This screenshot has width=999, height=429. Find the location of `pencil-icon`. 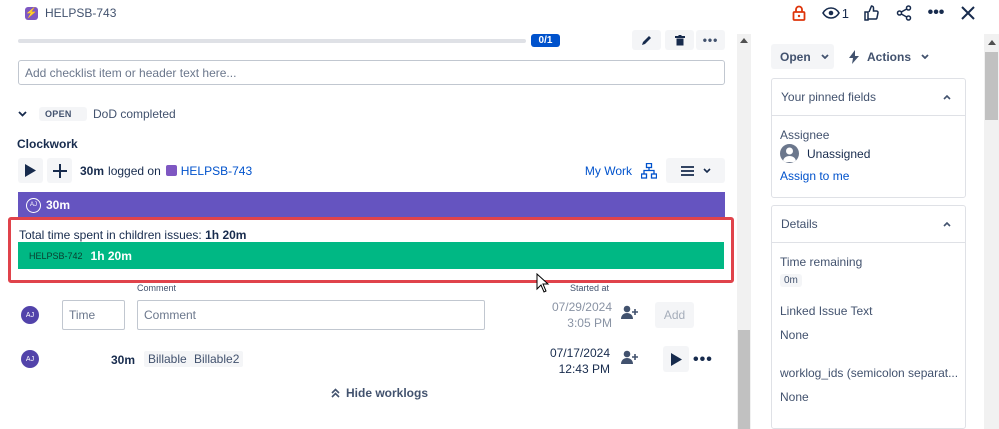

pencil-icon is located at coordinates (646, 40).